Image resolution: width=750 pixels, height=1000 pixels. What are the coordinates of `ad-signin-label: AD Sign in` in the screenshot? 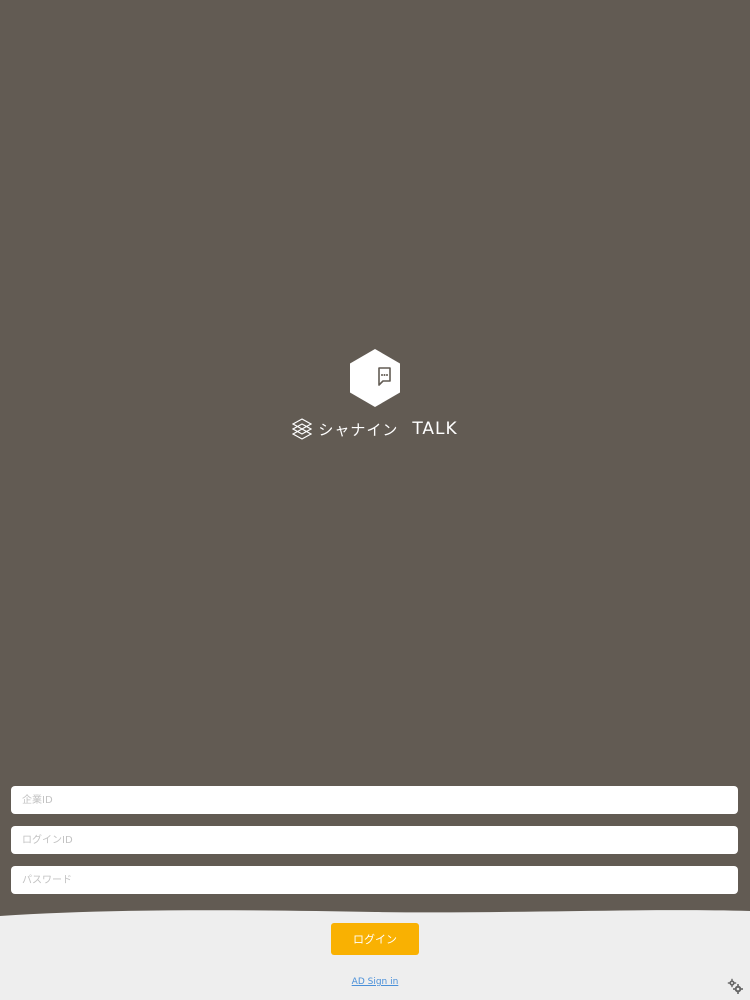 It's located at (375, 982).